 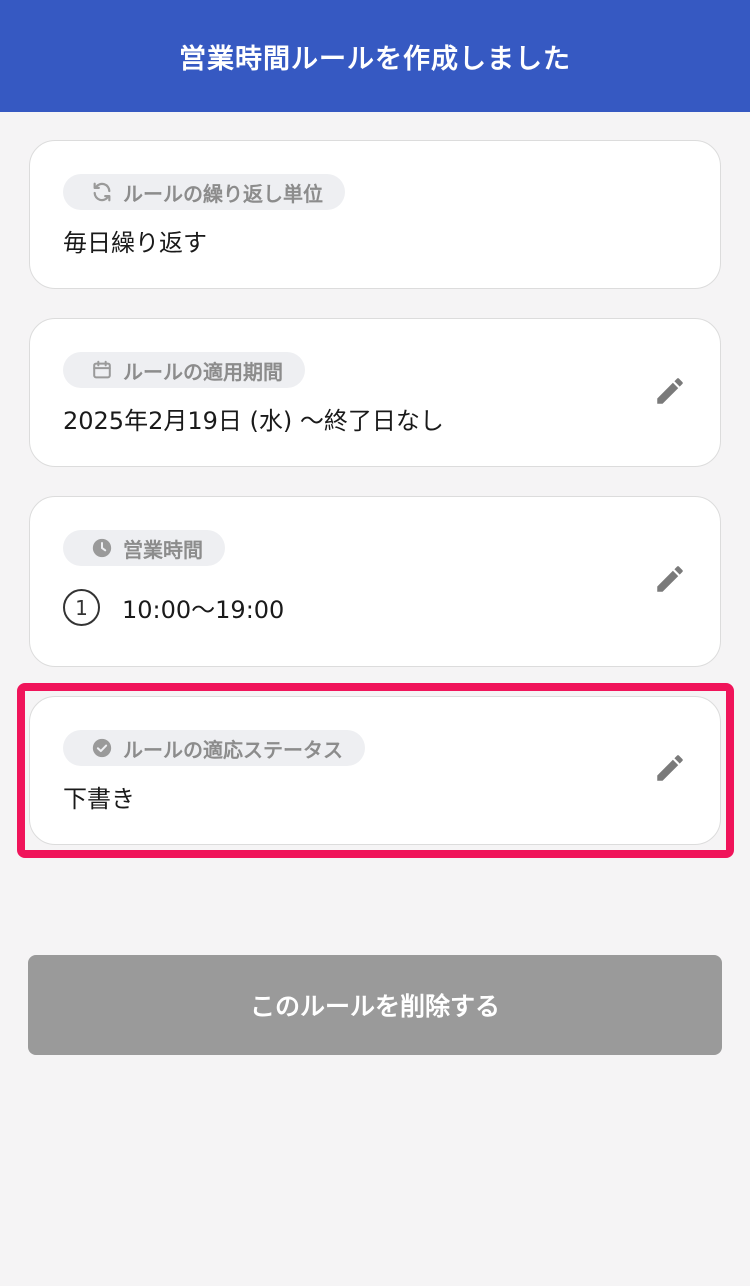 I want to click on business-hours-row: 1 10:00〜19:00, so click(x=173, y=607).